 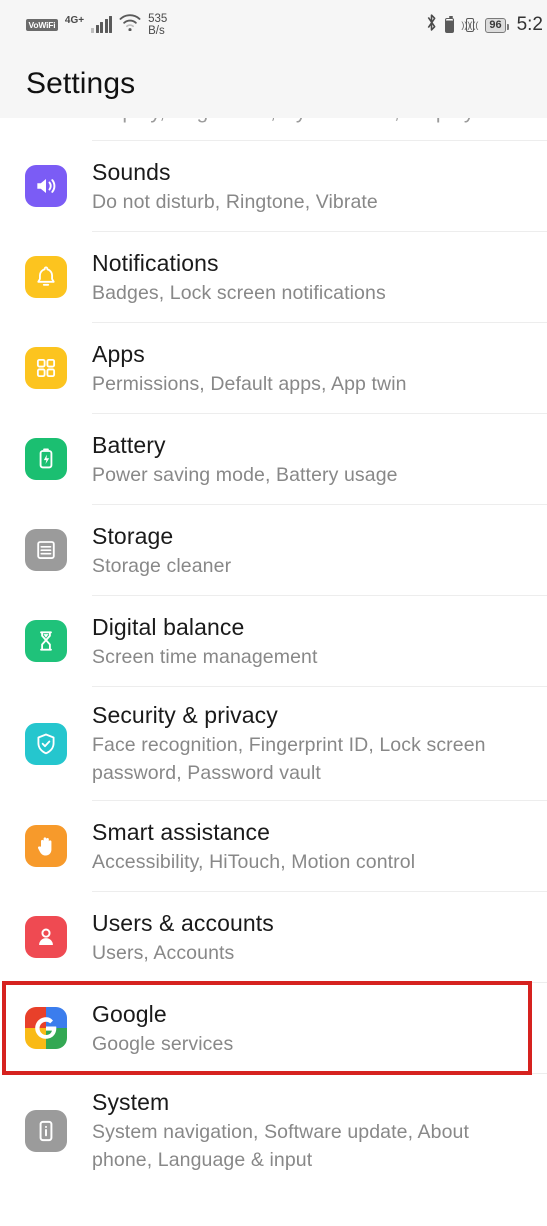 What do you see at coordinates (183, 922) in the screenshot?
I see `row-title: Users & accounts` at bounding box center [183, 922].